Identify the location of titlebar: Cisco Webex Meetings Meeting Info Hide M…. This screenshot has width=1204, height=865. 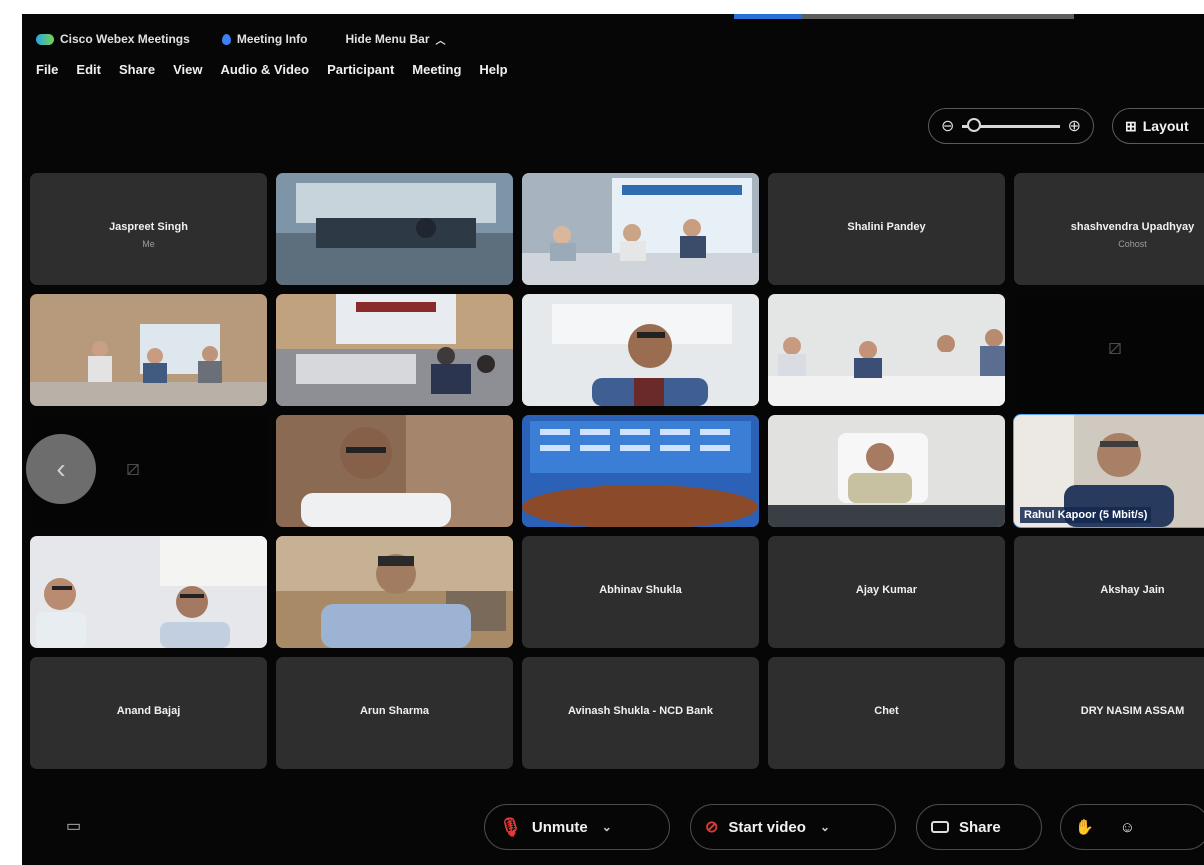
(613, 39).